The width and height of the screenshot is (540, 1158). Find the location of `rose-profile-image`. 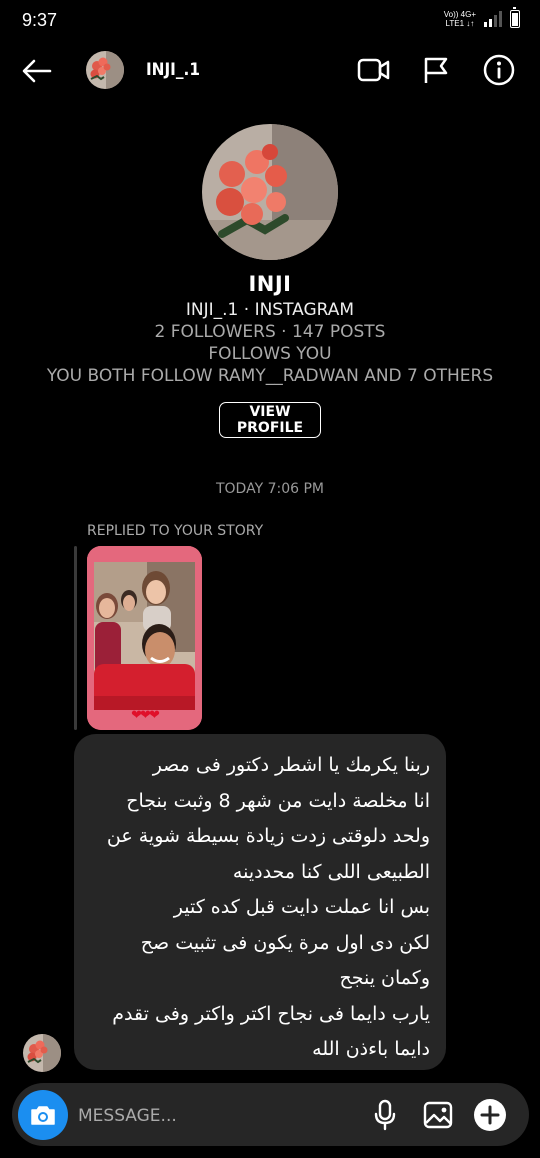

rose-profile-image is located at coordinates (270, 192).